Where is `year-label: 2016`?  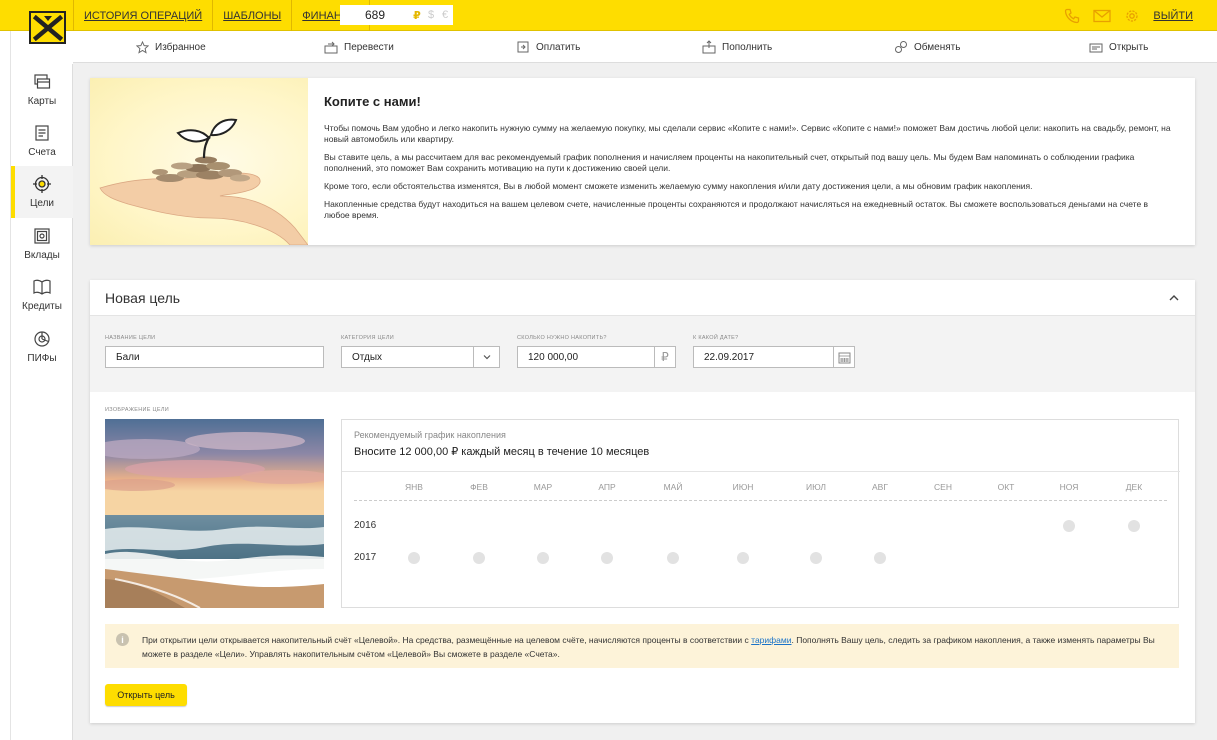
year-label: 2016 is located at coordinates (365, 525).